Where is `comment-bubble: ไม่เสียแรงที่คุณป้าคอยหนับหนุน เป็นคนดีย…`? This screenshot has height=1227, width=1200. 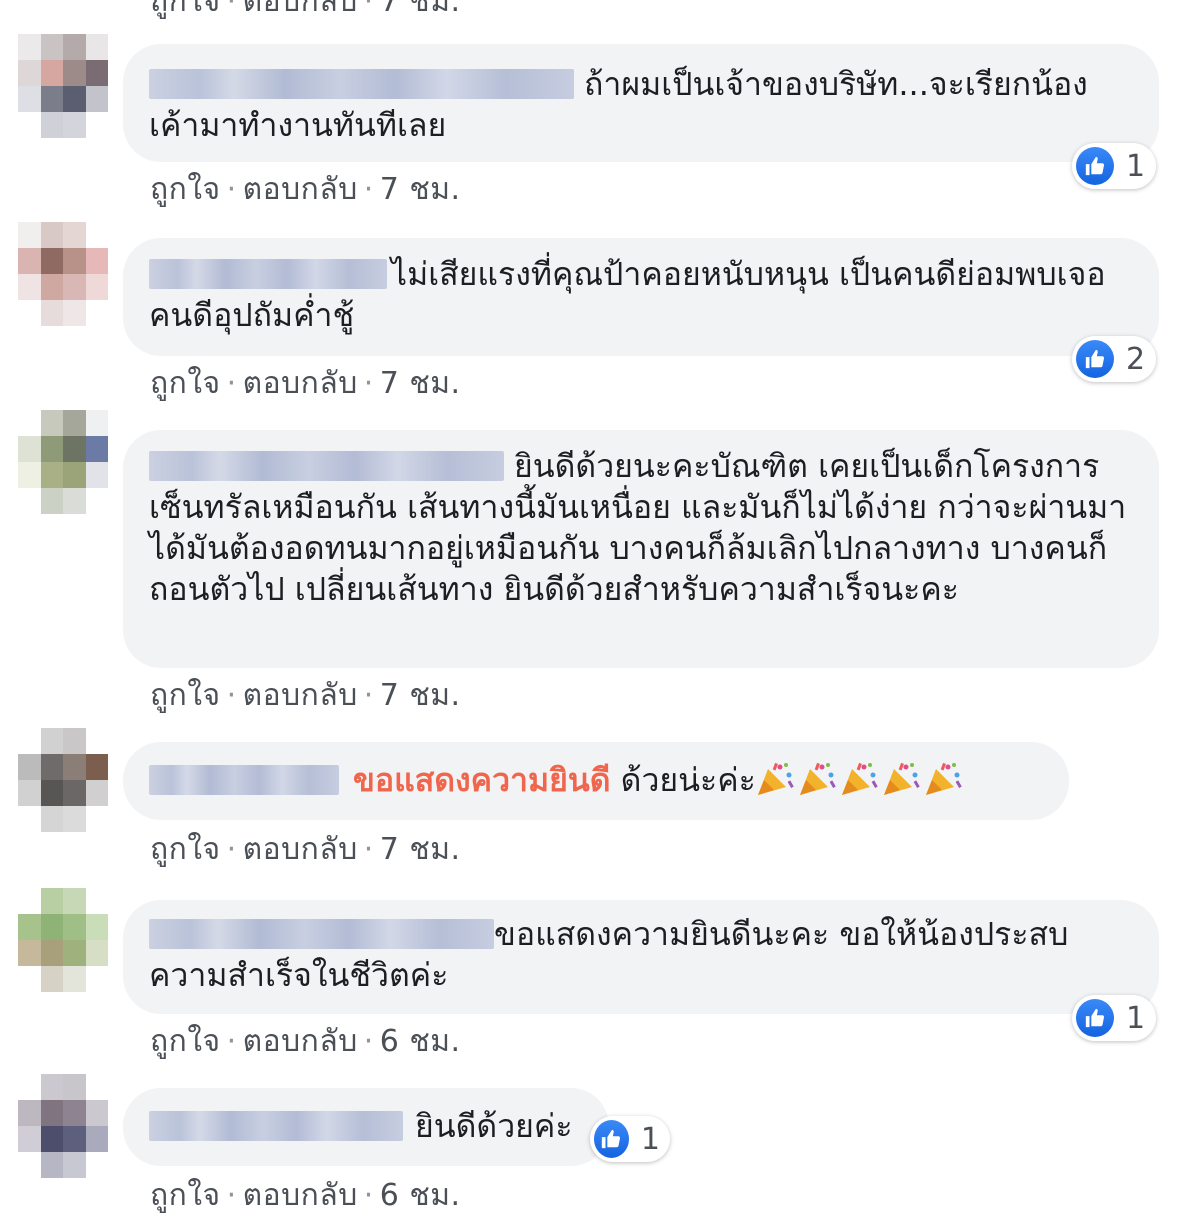 comment-bubble: ไม่เสียแรงที่คุณป้าคอยหนับหนุน เป็นคนดีย… is located at coordinates (641, 297).